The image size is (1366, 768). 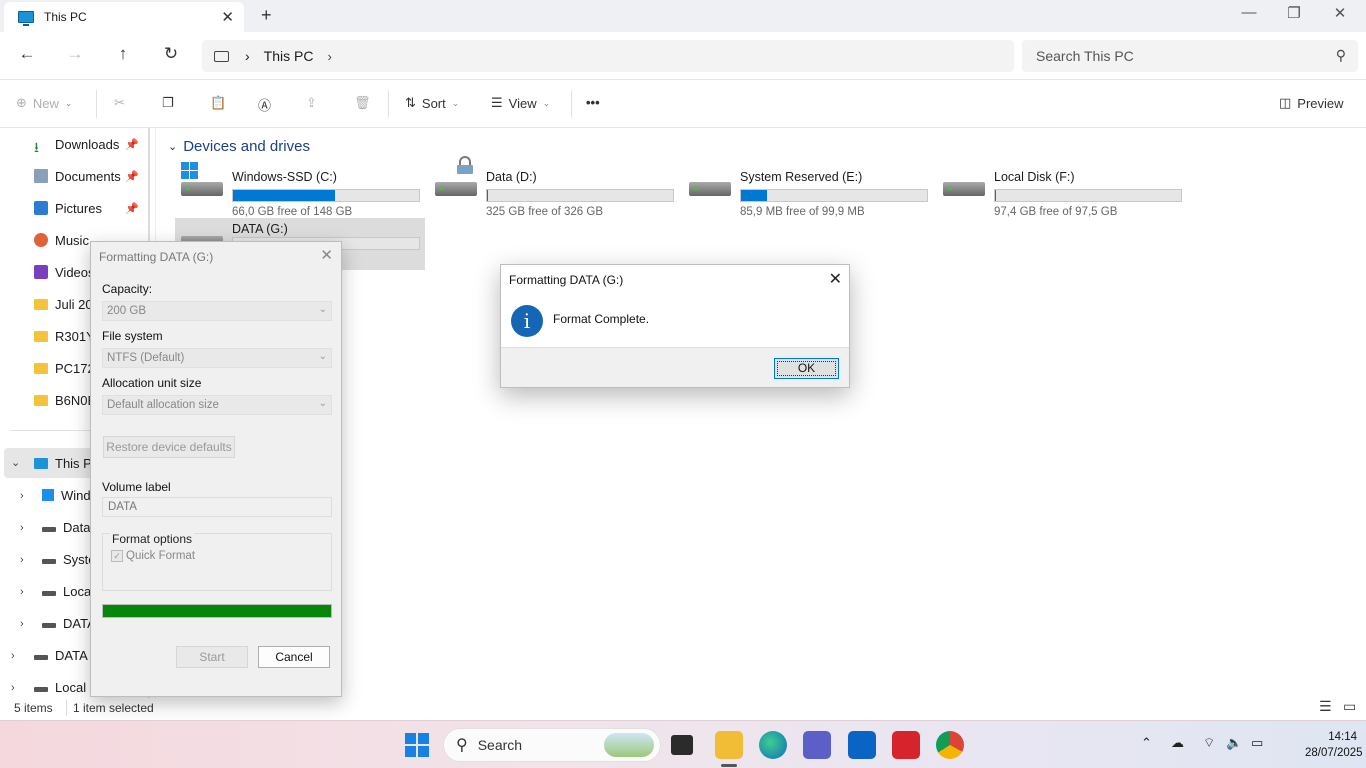 I want to click on drive-name: Data (D:), so click(x=511, y=177).